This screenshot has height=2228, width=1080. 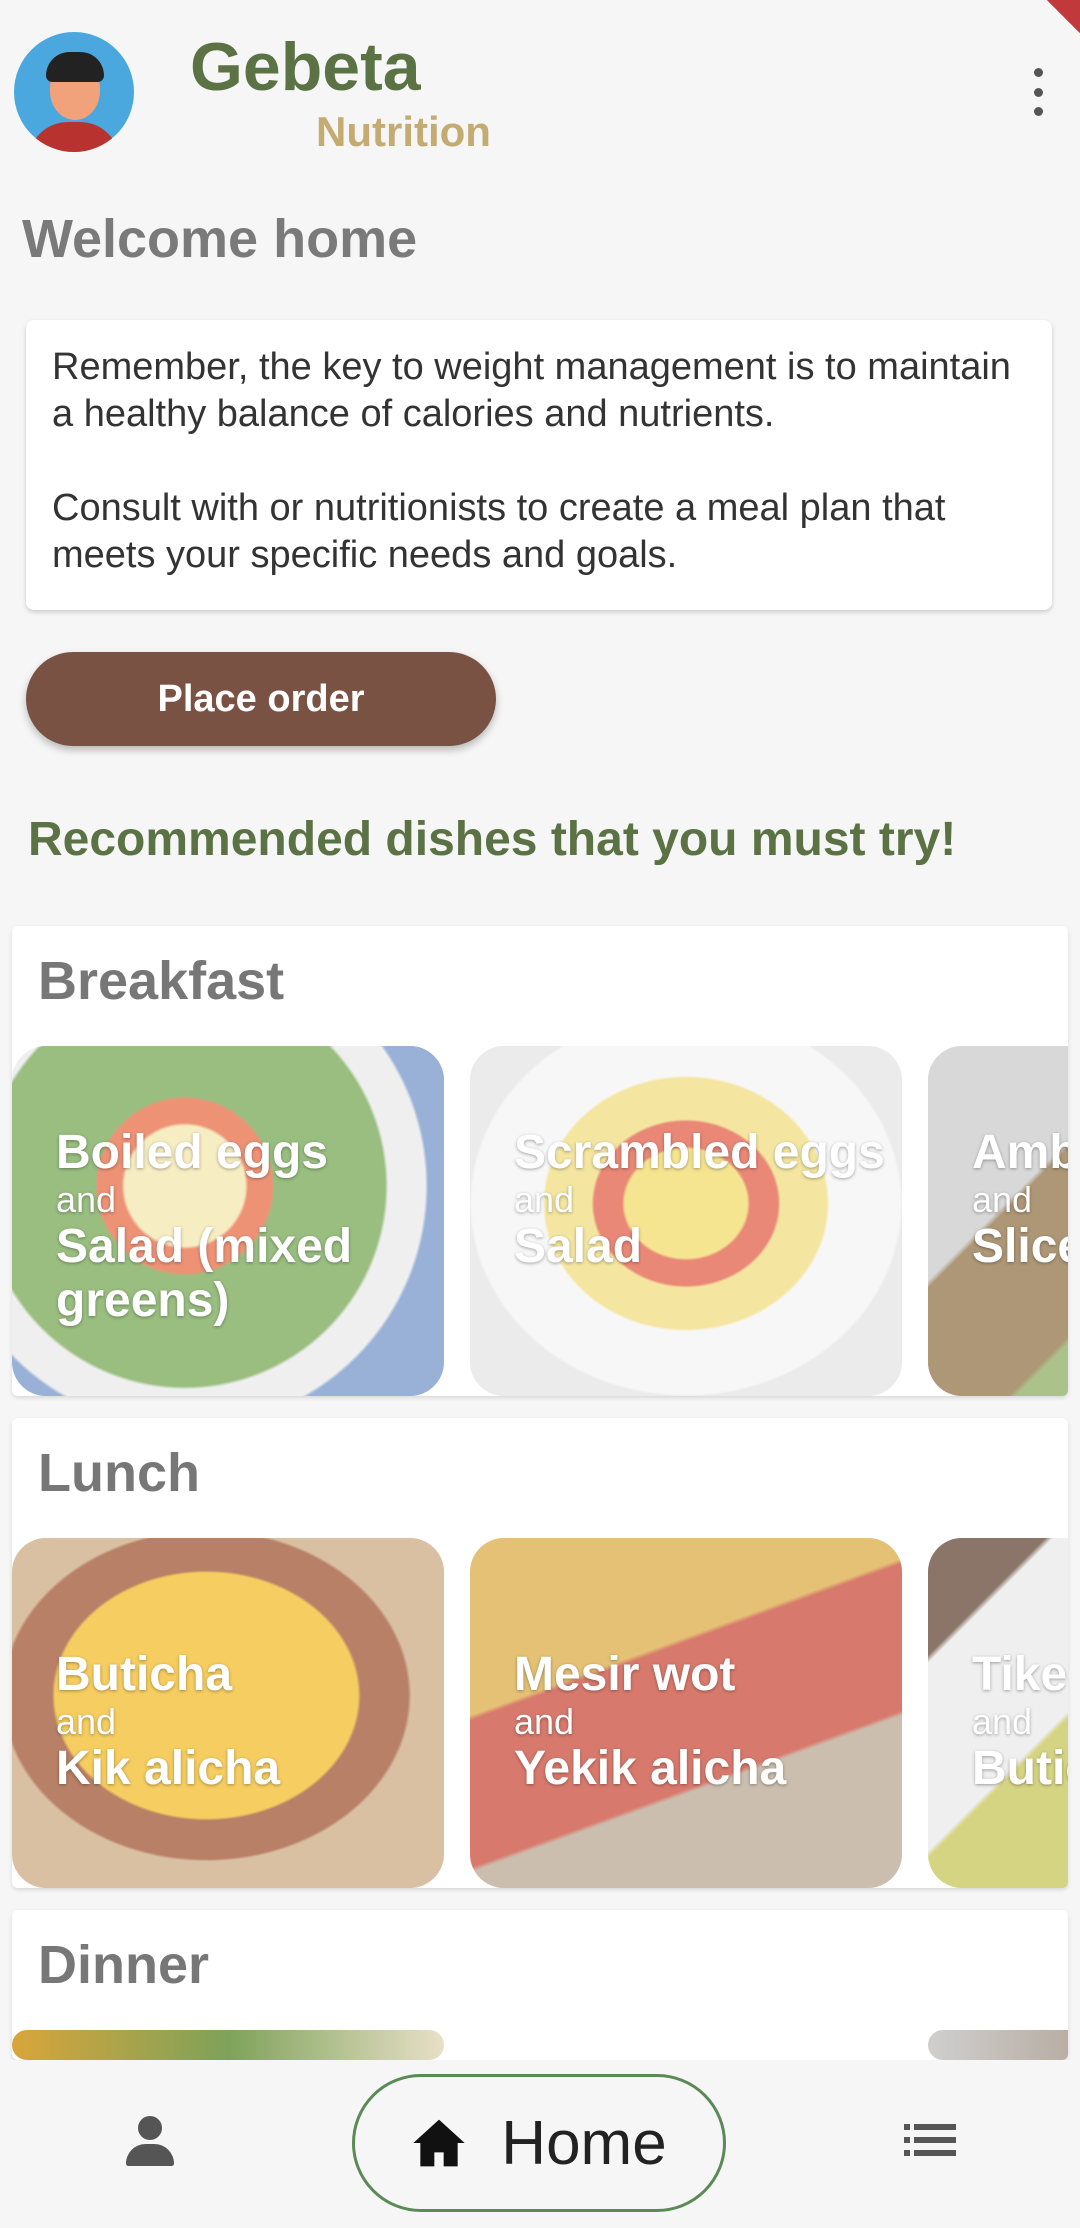 What do you see at coordinates (1020, 1674) in the screenshot?
I see `dish-name: Tike` at bounding box center [1020, 1674].